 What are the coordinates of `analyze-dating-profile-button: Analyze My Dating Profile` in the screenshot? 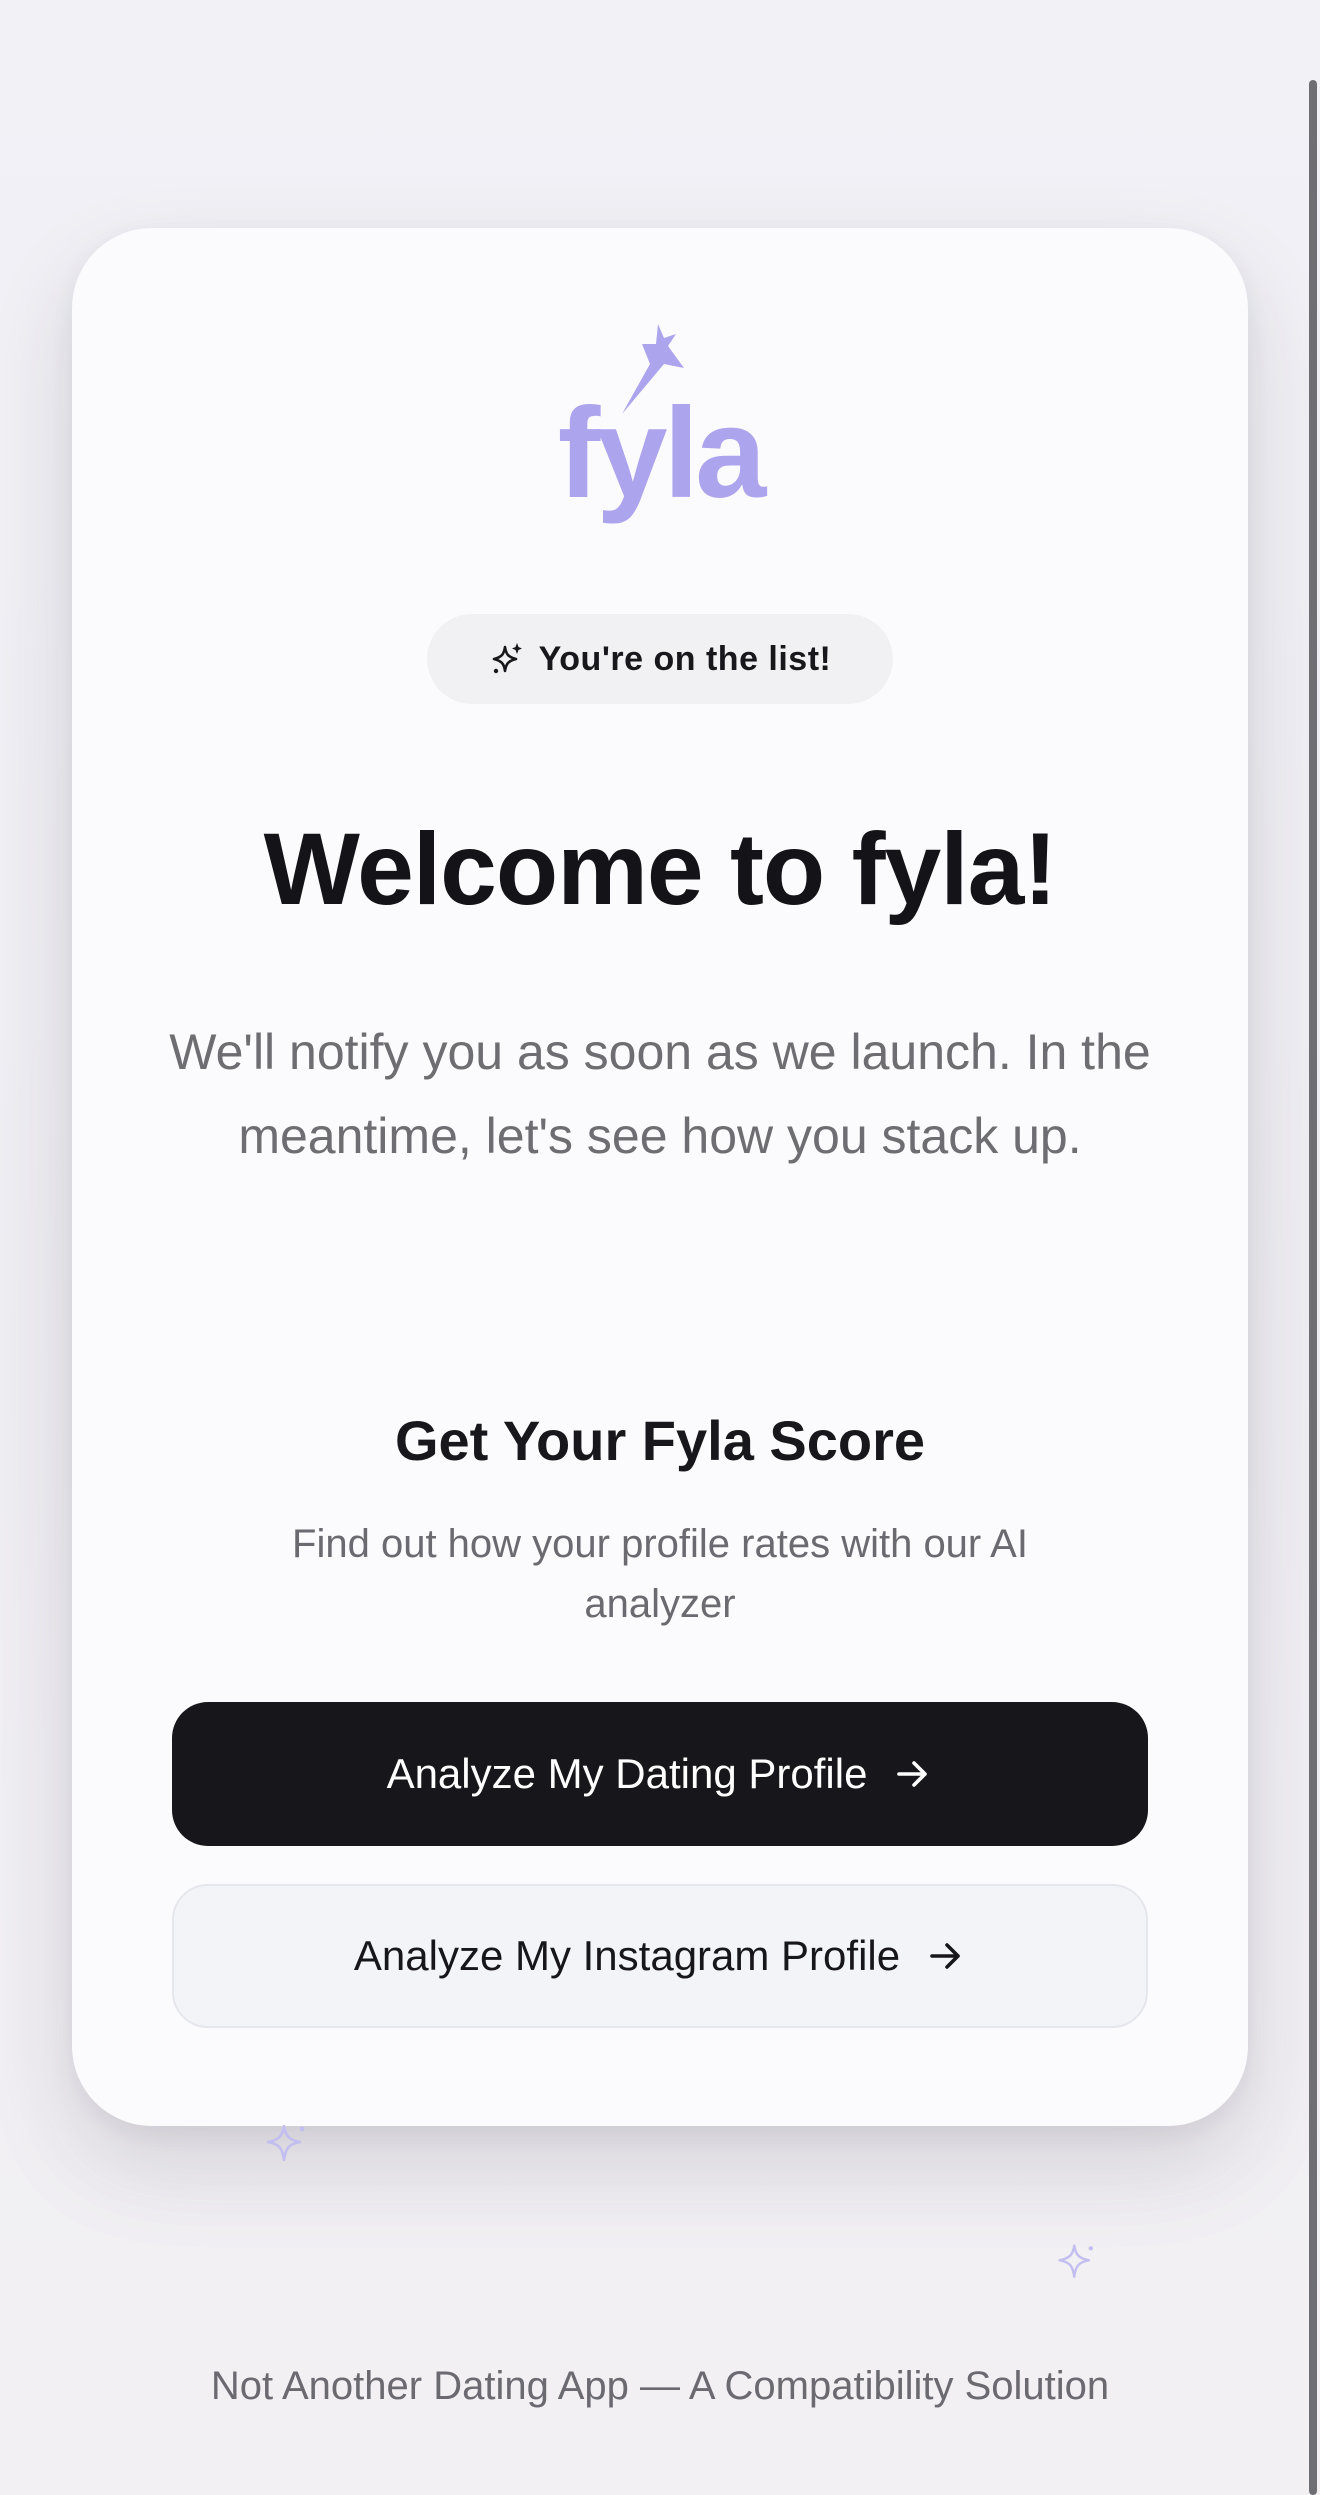 It's located at (660, 1774).